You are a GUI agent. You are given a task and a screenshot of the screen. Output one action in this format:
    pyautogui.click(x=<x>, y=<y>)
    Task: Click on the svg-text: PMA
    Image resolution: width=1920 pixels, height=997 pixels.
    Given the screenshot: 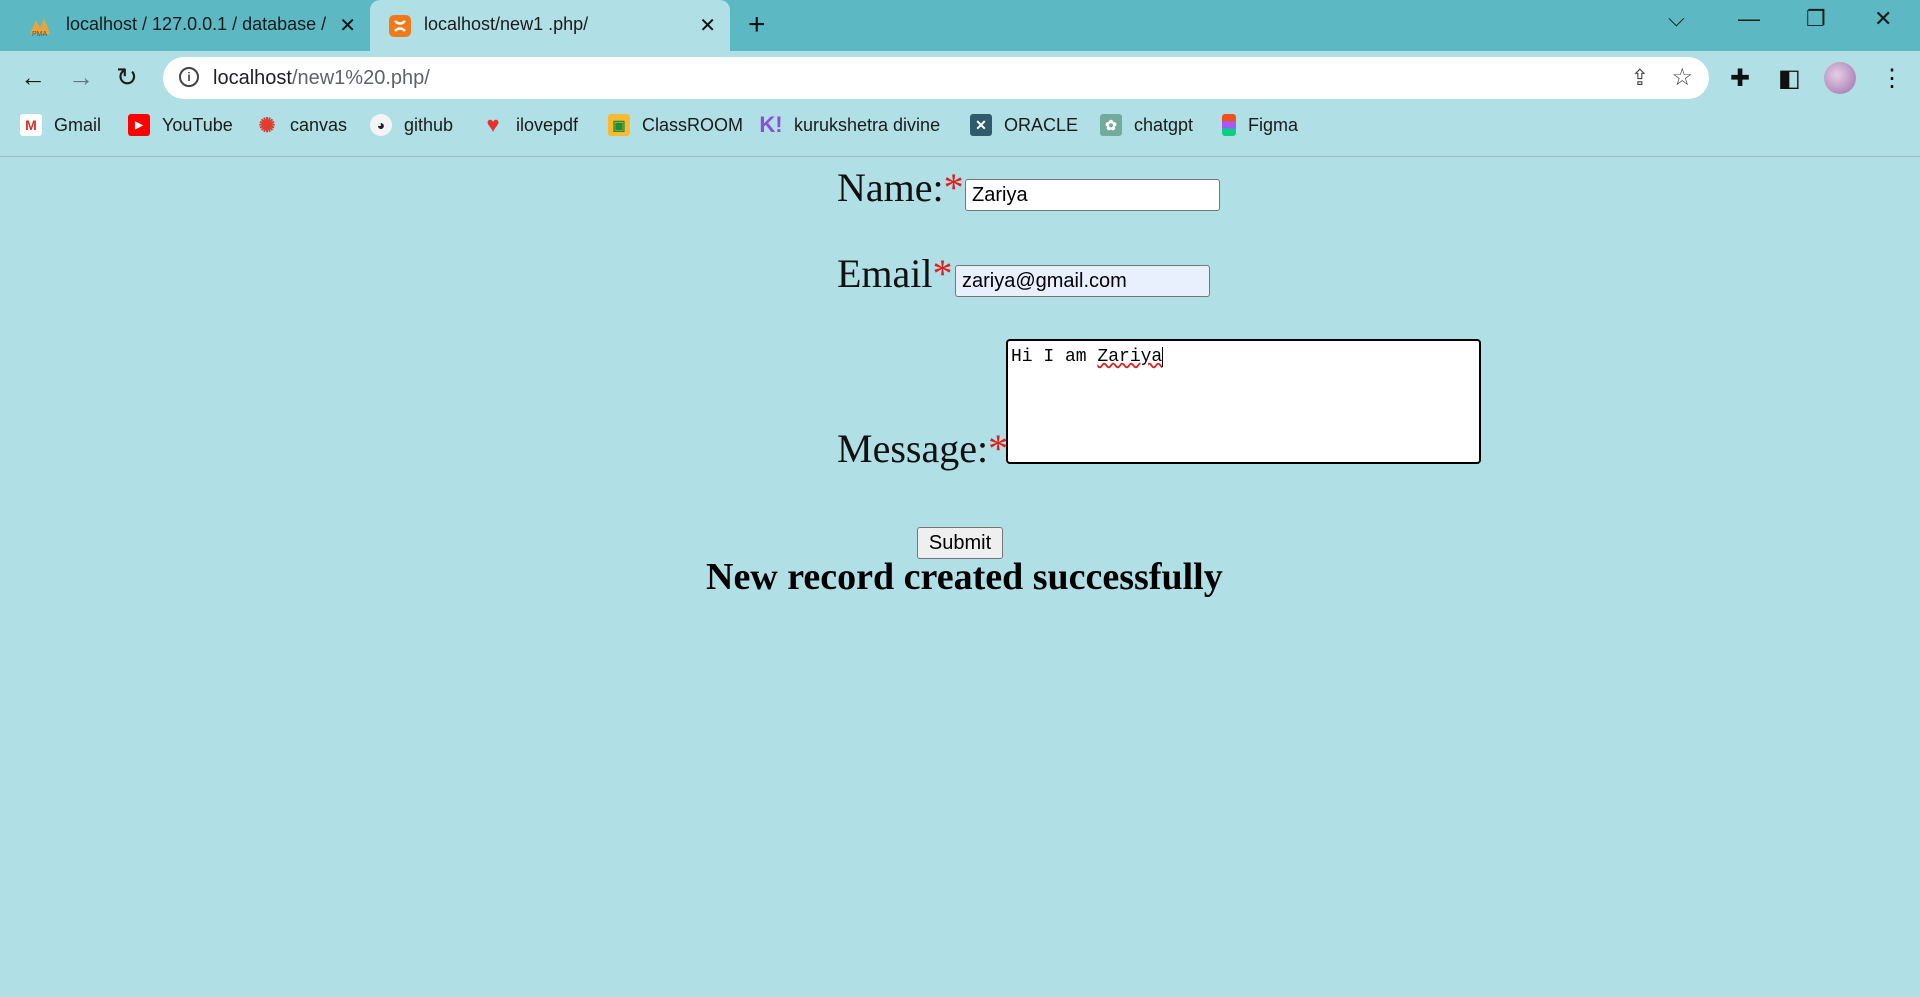 What is the action you would take?
    pyautogui.click(x=40, y=34)
    